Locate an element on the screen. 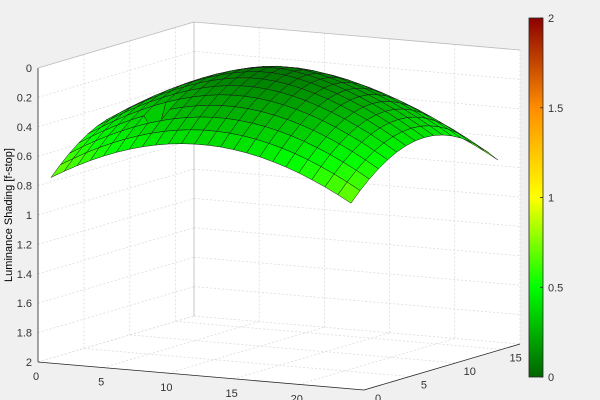 The width and height of the screenshot is (600, 400). colorbar-tick-label: 2 is located at coordinates (551, 19).